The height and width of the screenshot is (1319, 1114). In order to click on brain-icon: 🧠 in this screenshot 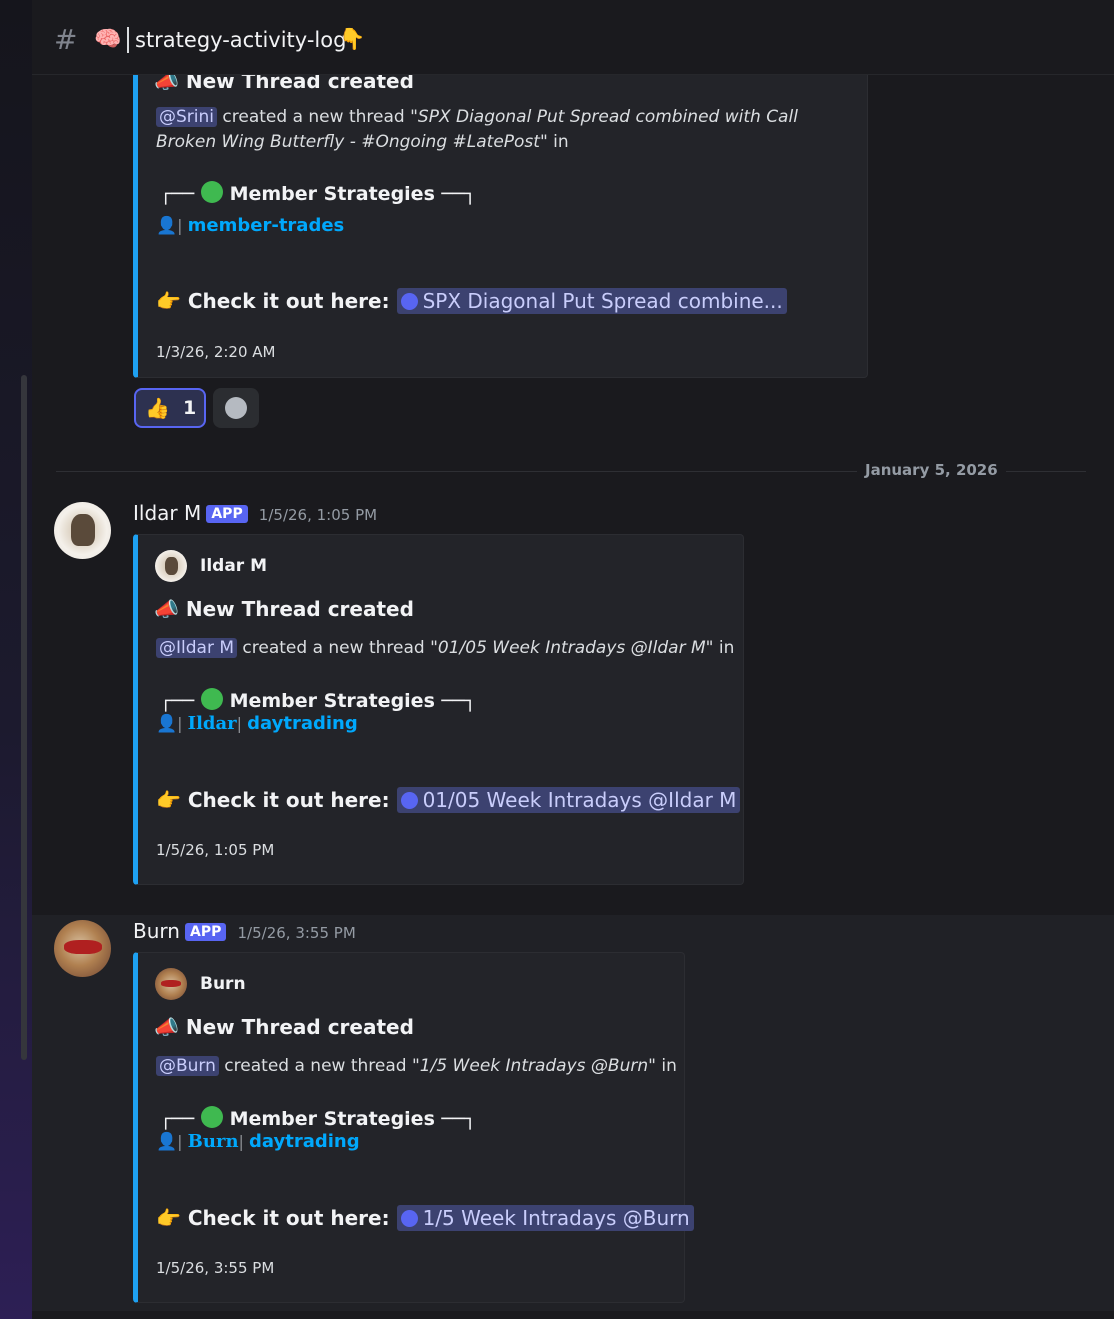, I will do `click(108, 39)`.